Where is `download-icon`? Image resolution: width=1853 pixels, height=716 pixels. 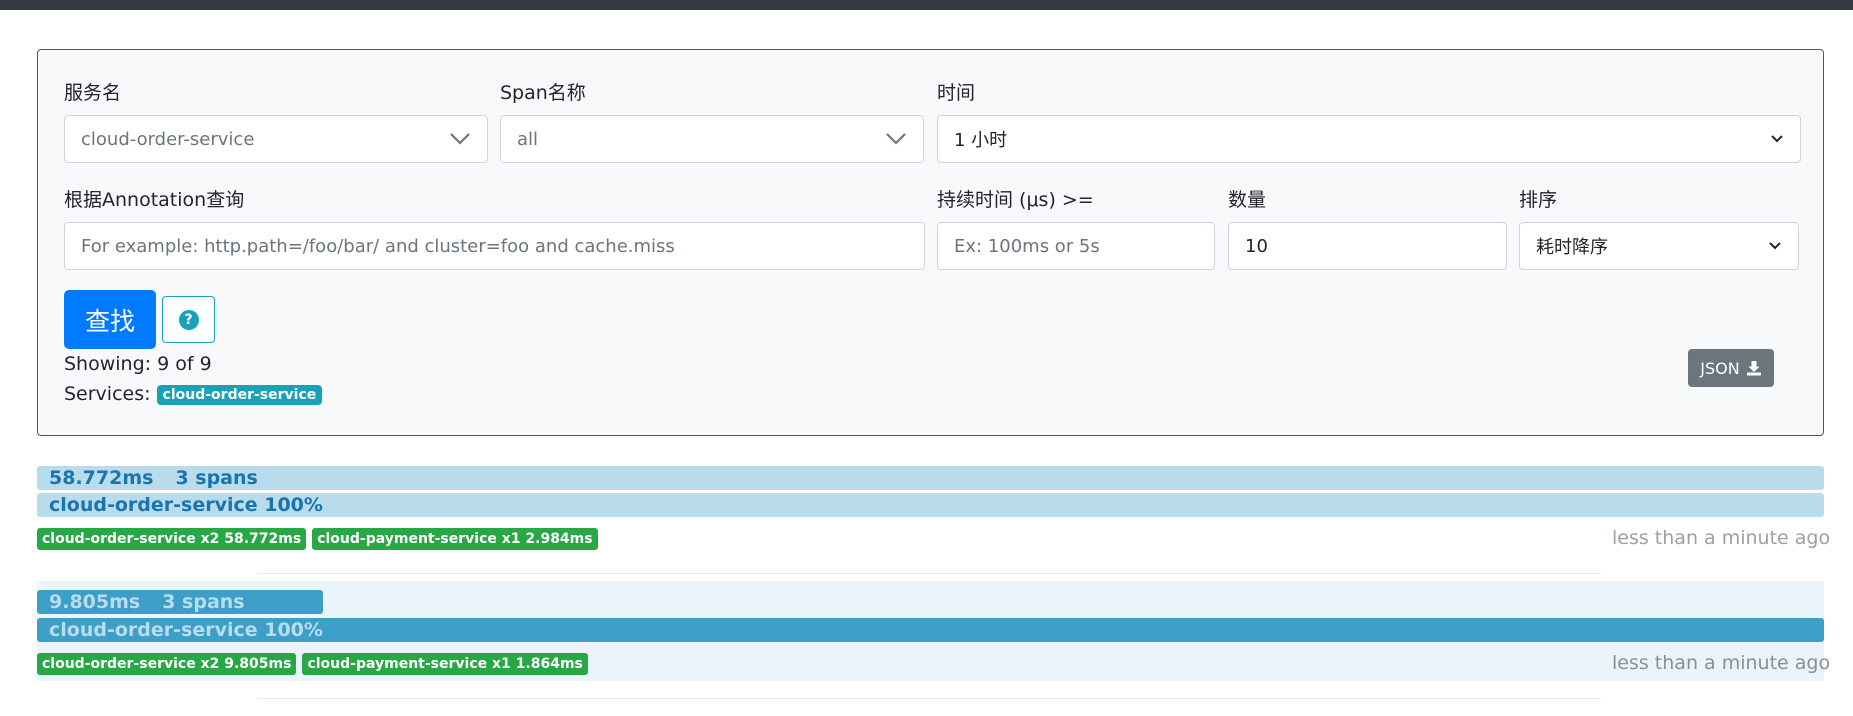 download-icon is located at coordinates (1753, 368).